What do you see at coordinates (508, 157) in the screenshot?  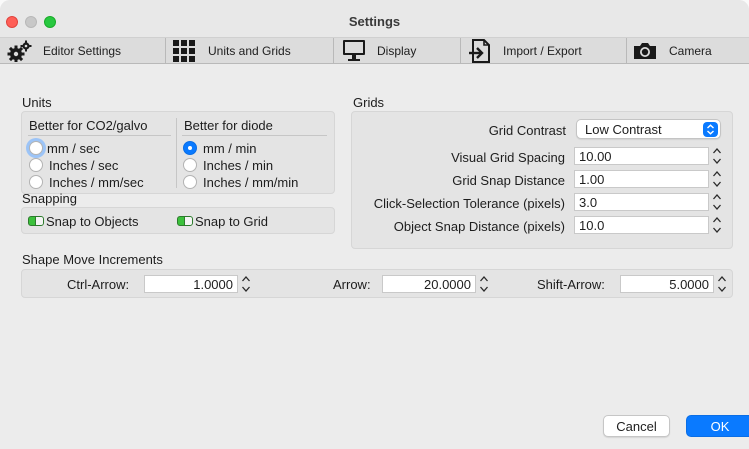 I see `visual-grid-spacing-label: Visual Grid Spacing` at bounding box center [508, 157].